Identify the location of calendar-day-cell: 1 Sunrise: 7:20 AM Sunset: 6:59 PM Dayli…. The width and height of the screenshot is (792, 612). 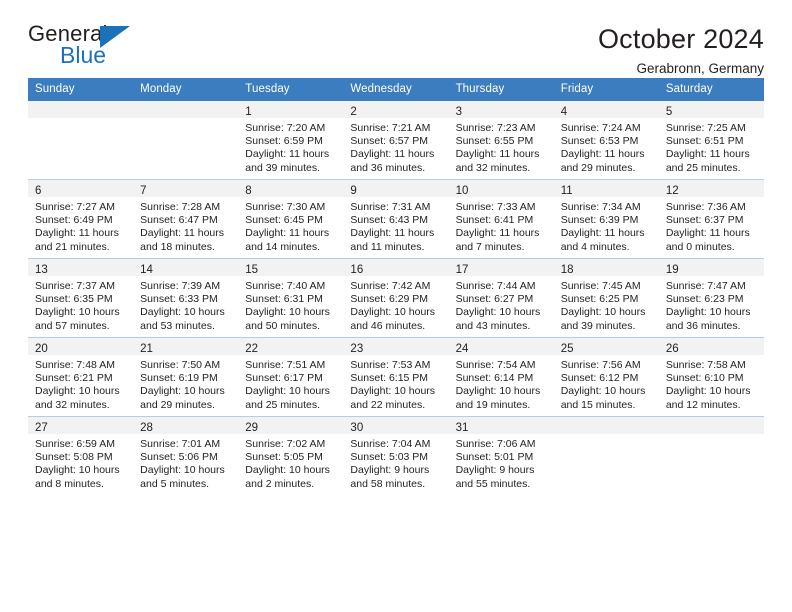
(291, 140).